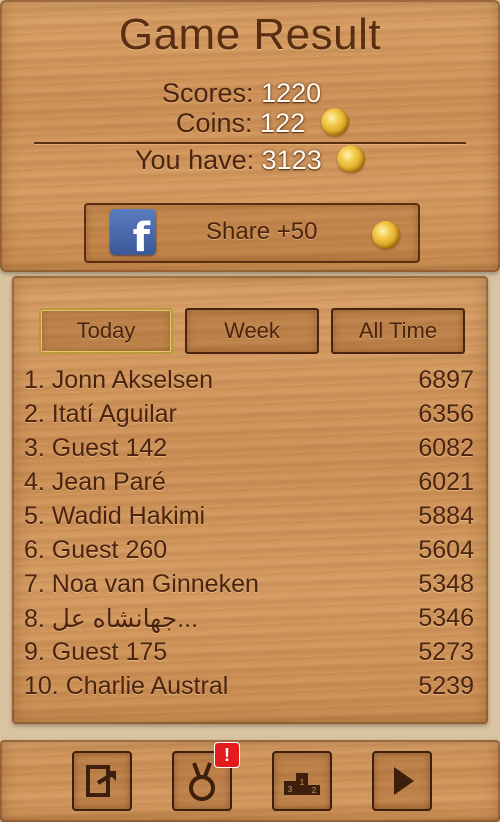 Image resolution: width=500 pixels, height=822 pixels. I want to click on player-score: 5604, so click(446, 550).